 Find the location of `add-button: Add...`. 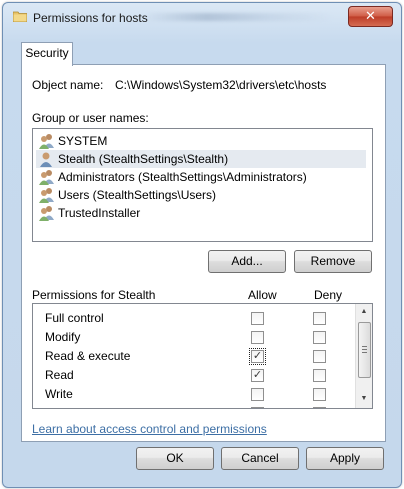

add-button: Add... is located at coordinates (247, 261).